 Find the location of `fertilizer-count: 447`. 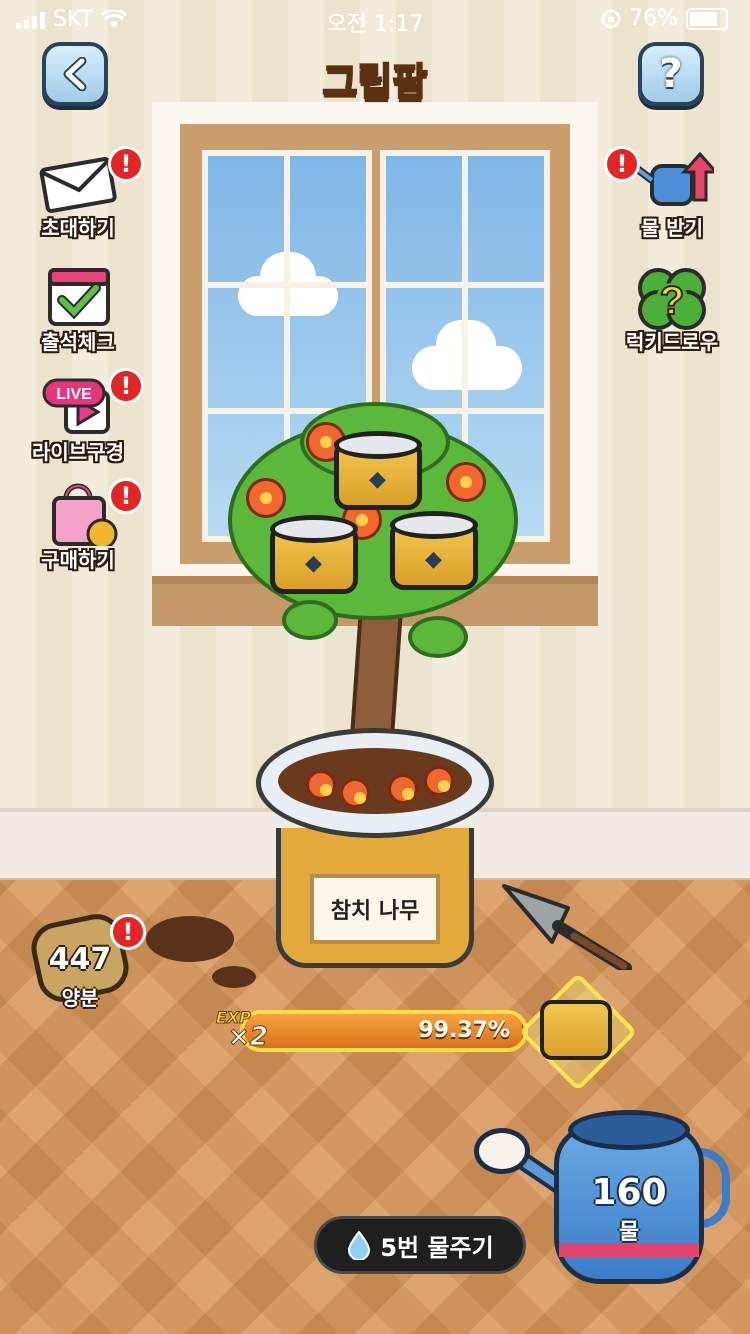

fertilizer-count: 447 is located at coordinates (80, 959).